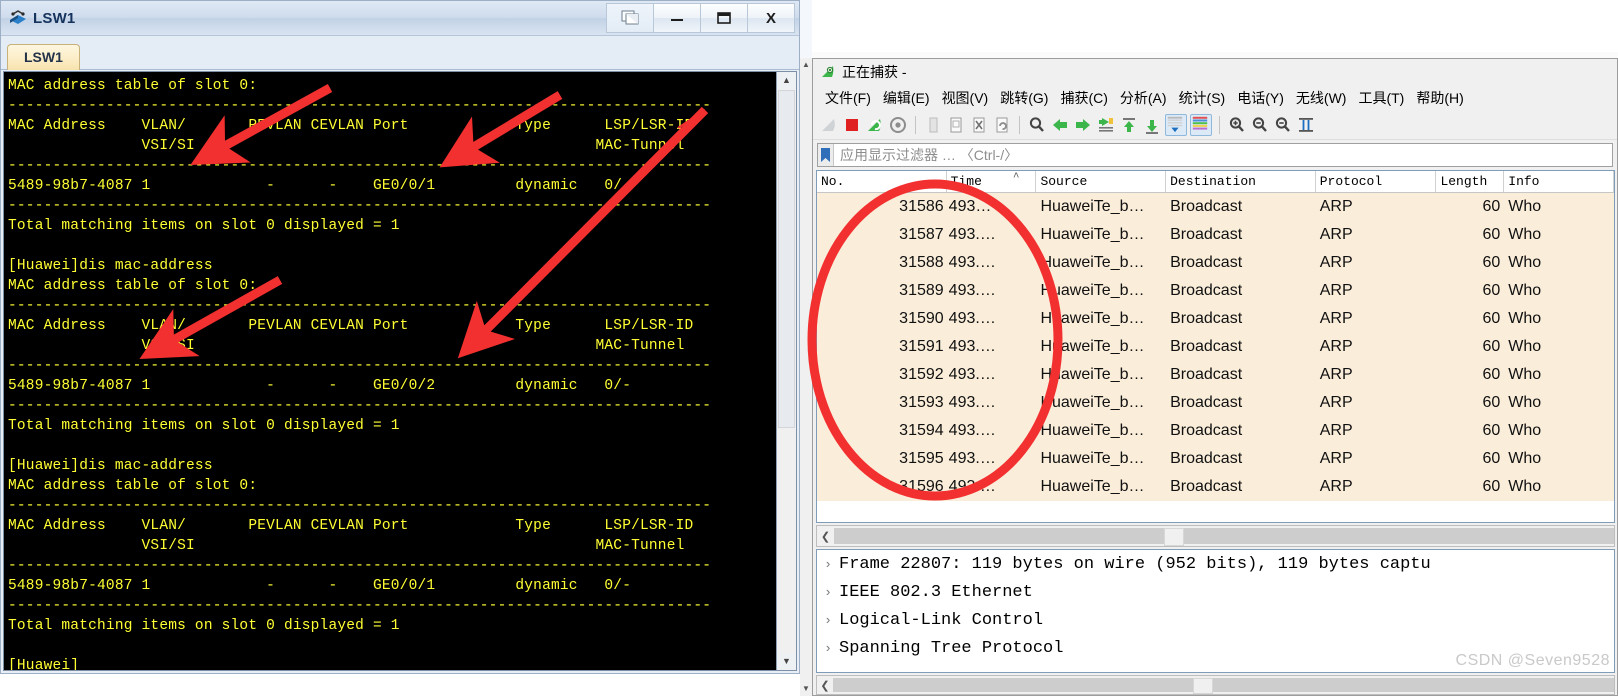  Describe the element at coordinates (1024, 98) in the screenshot. I see `menu-go: 跳转(G)` at that location.